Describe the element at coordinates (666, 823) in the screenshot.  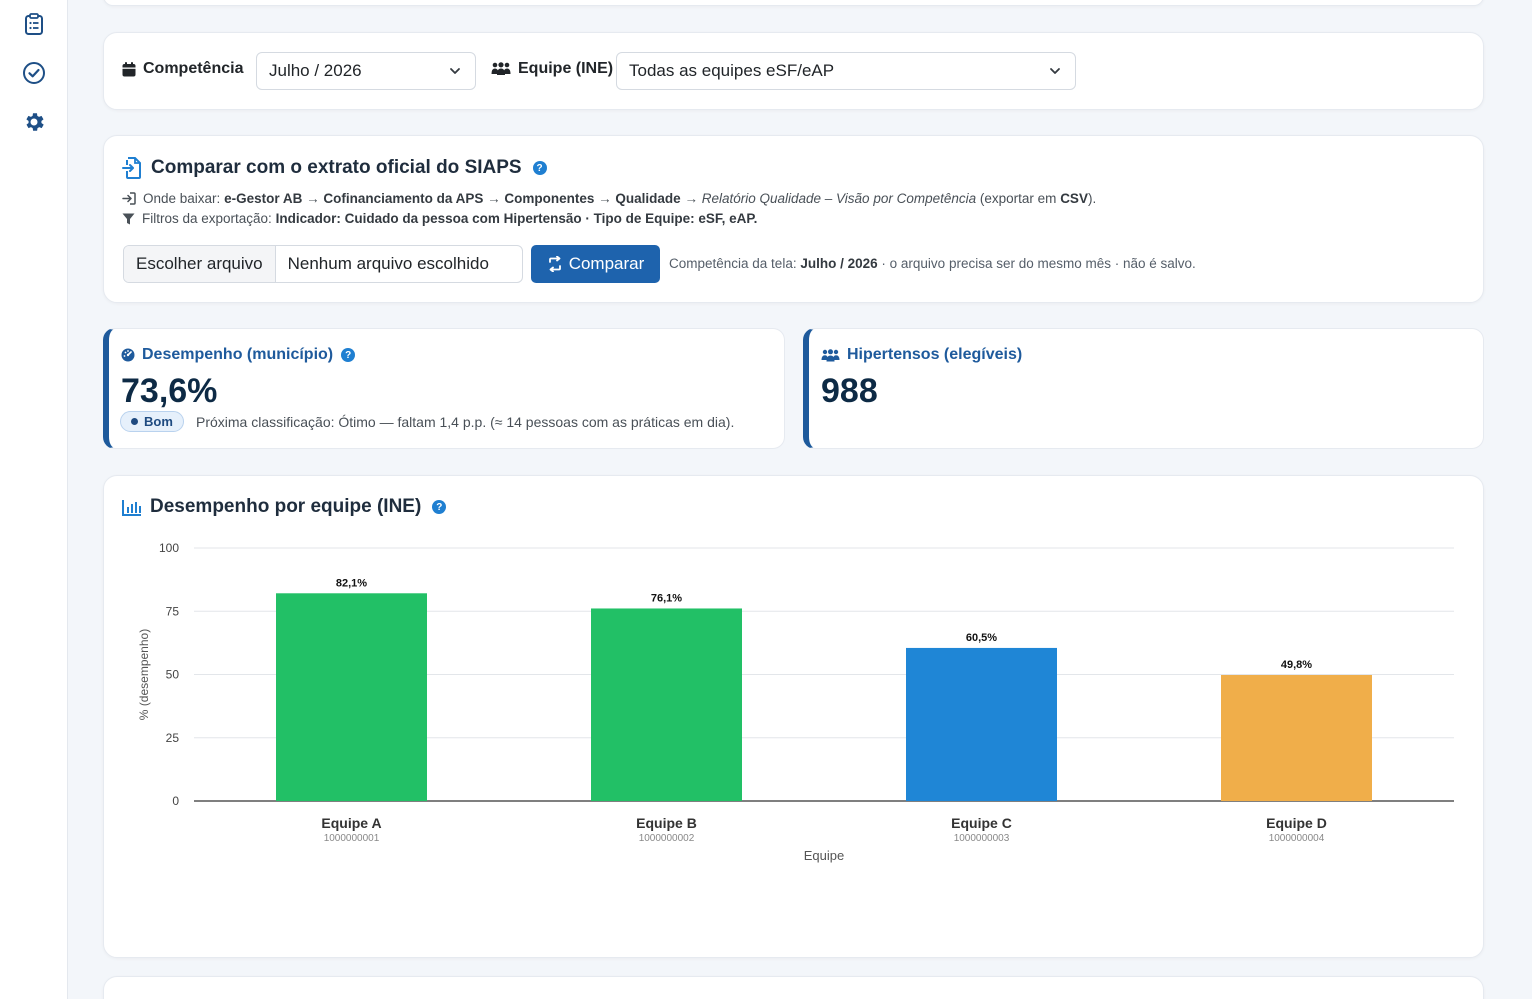
I see `x-tick-label: Equipe B` at that location.